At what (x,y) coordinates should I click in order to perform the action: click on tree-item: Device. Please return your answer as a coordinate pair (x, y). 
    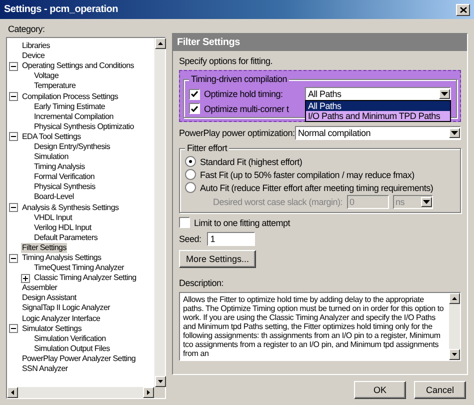
    Looking at the image, I should click on (33, 56).